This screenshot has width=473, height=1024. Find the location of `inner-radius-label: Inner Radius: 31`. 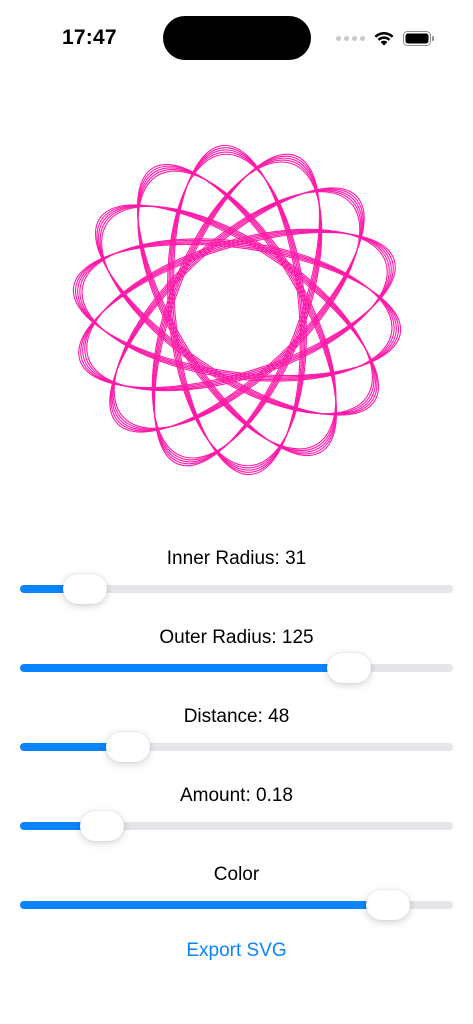

inner-radius-label: Inner Radius: 31 is located at coordinates (236, 558).